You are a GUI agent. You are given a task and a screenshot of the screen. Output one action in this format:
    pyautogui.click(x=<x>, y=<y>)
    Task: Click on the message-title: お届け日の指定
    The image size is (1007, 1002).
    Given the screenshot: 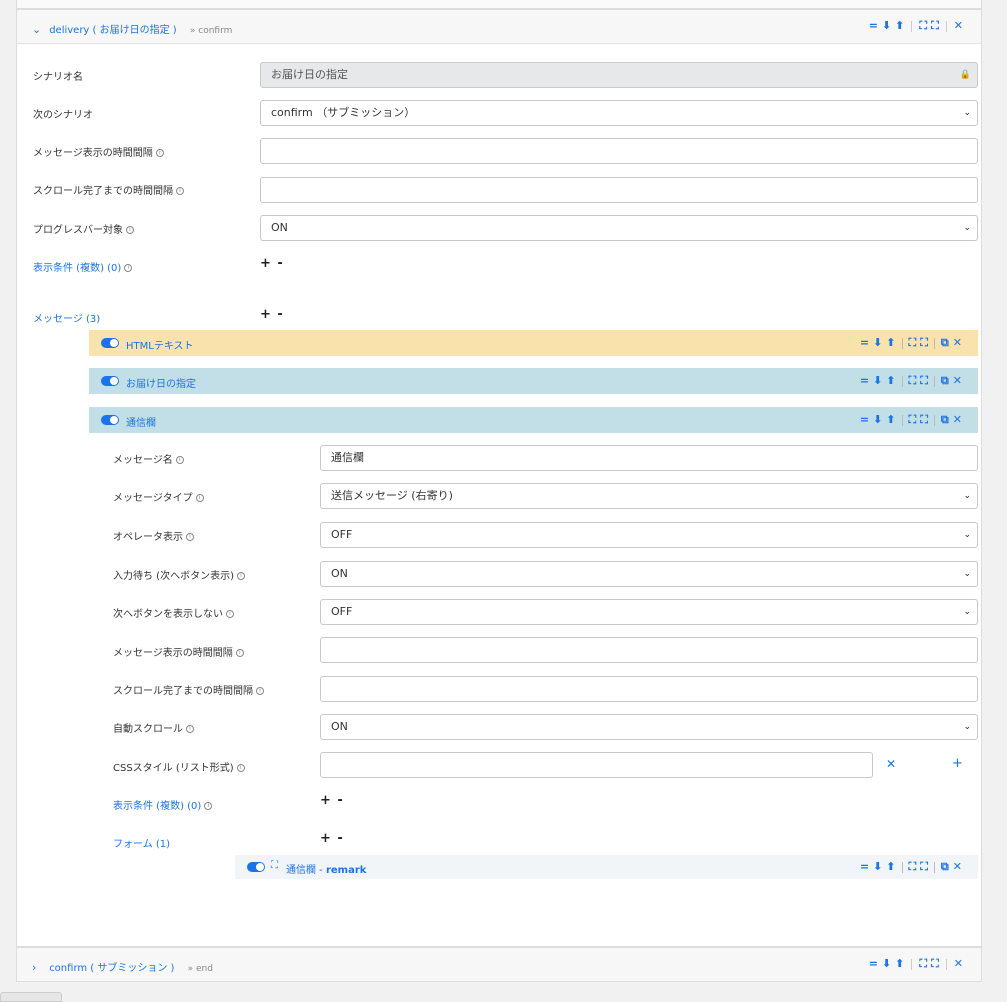 What is the action you would take?
    pyautogui.click(x=161, y=382)
    